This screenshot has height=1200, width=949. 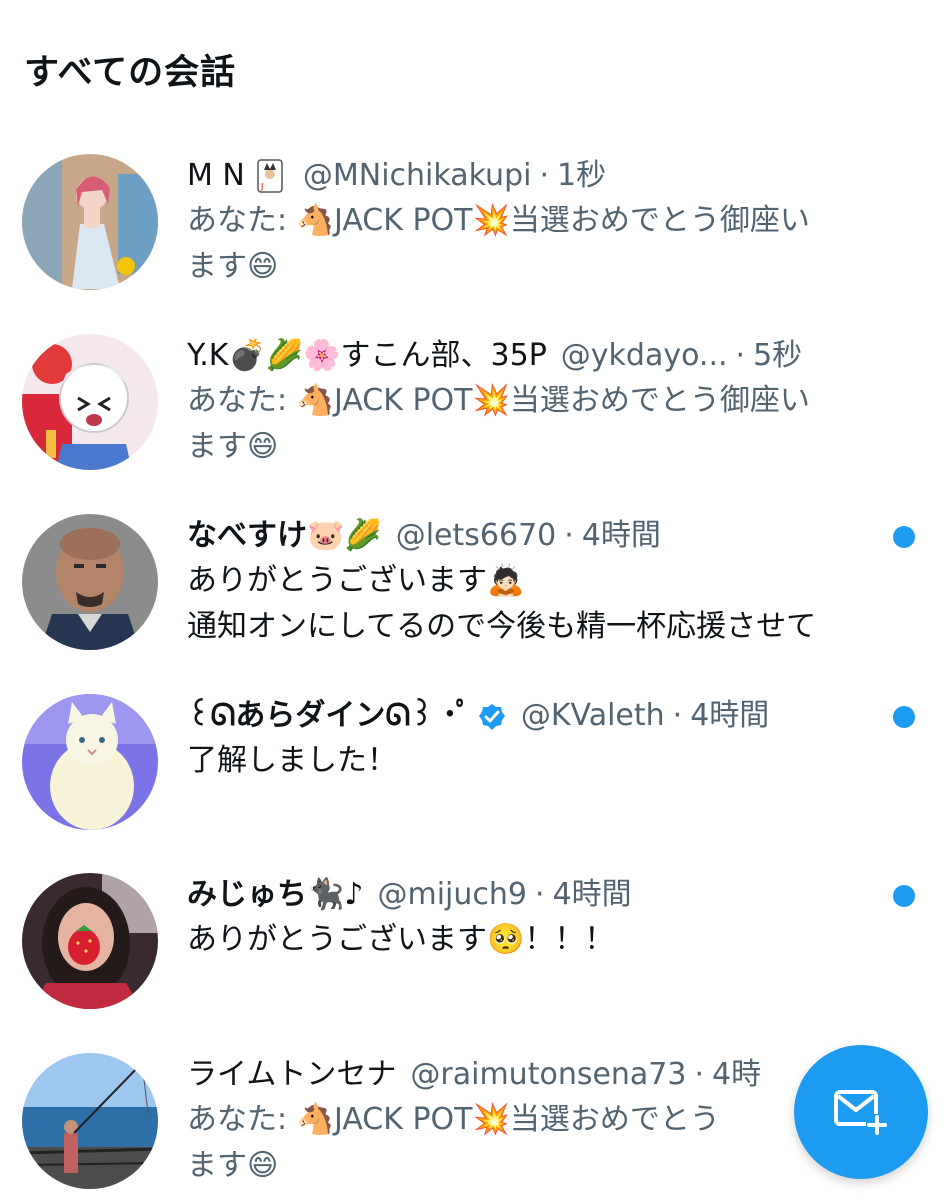 I want to click on user-handle: @mijuch9, so click(x=452, y=894).